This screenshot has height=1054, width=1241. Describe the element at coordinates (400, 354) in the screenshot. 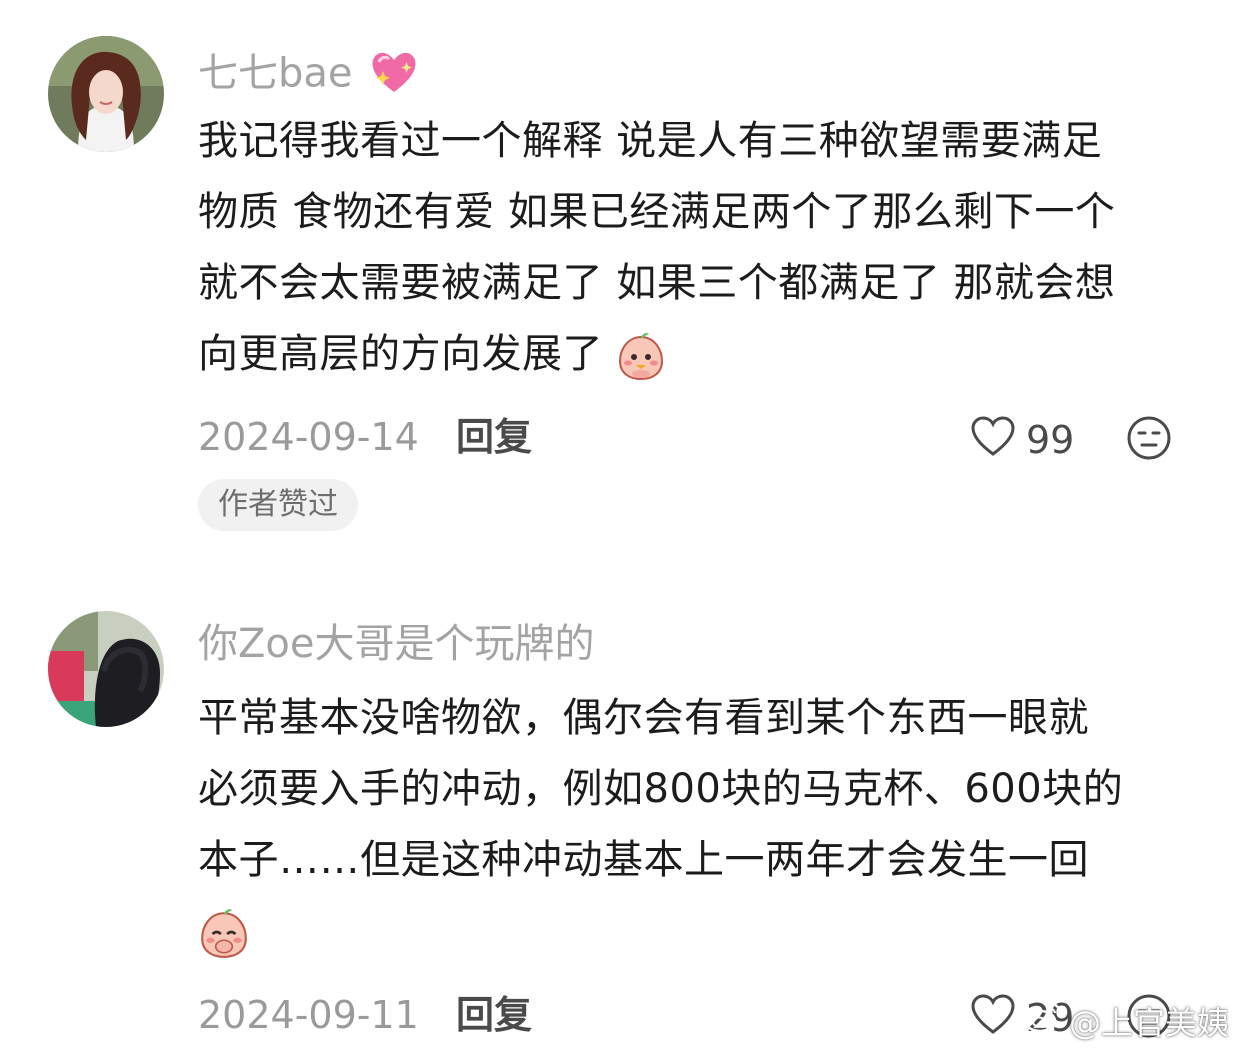

I see `comment-line: 向更高层的方向发展了` at that location.